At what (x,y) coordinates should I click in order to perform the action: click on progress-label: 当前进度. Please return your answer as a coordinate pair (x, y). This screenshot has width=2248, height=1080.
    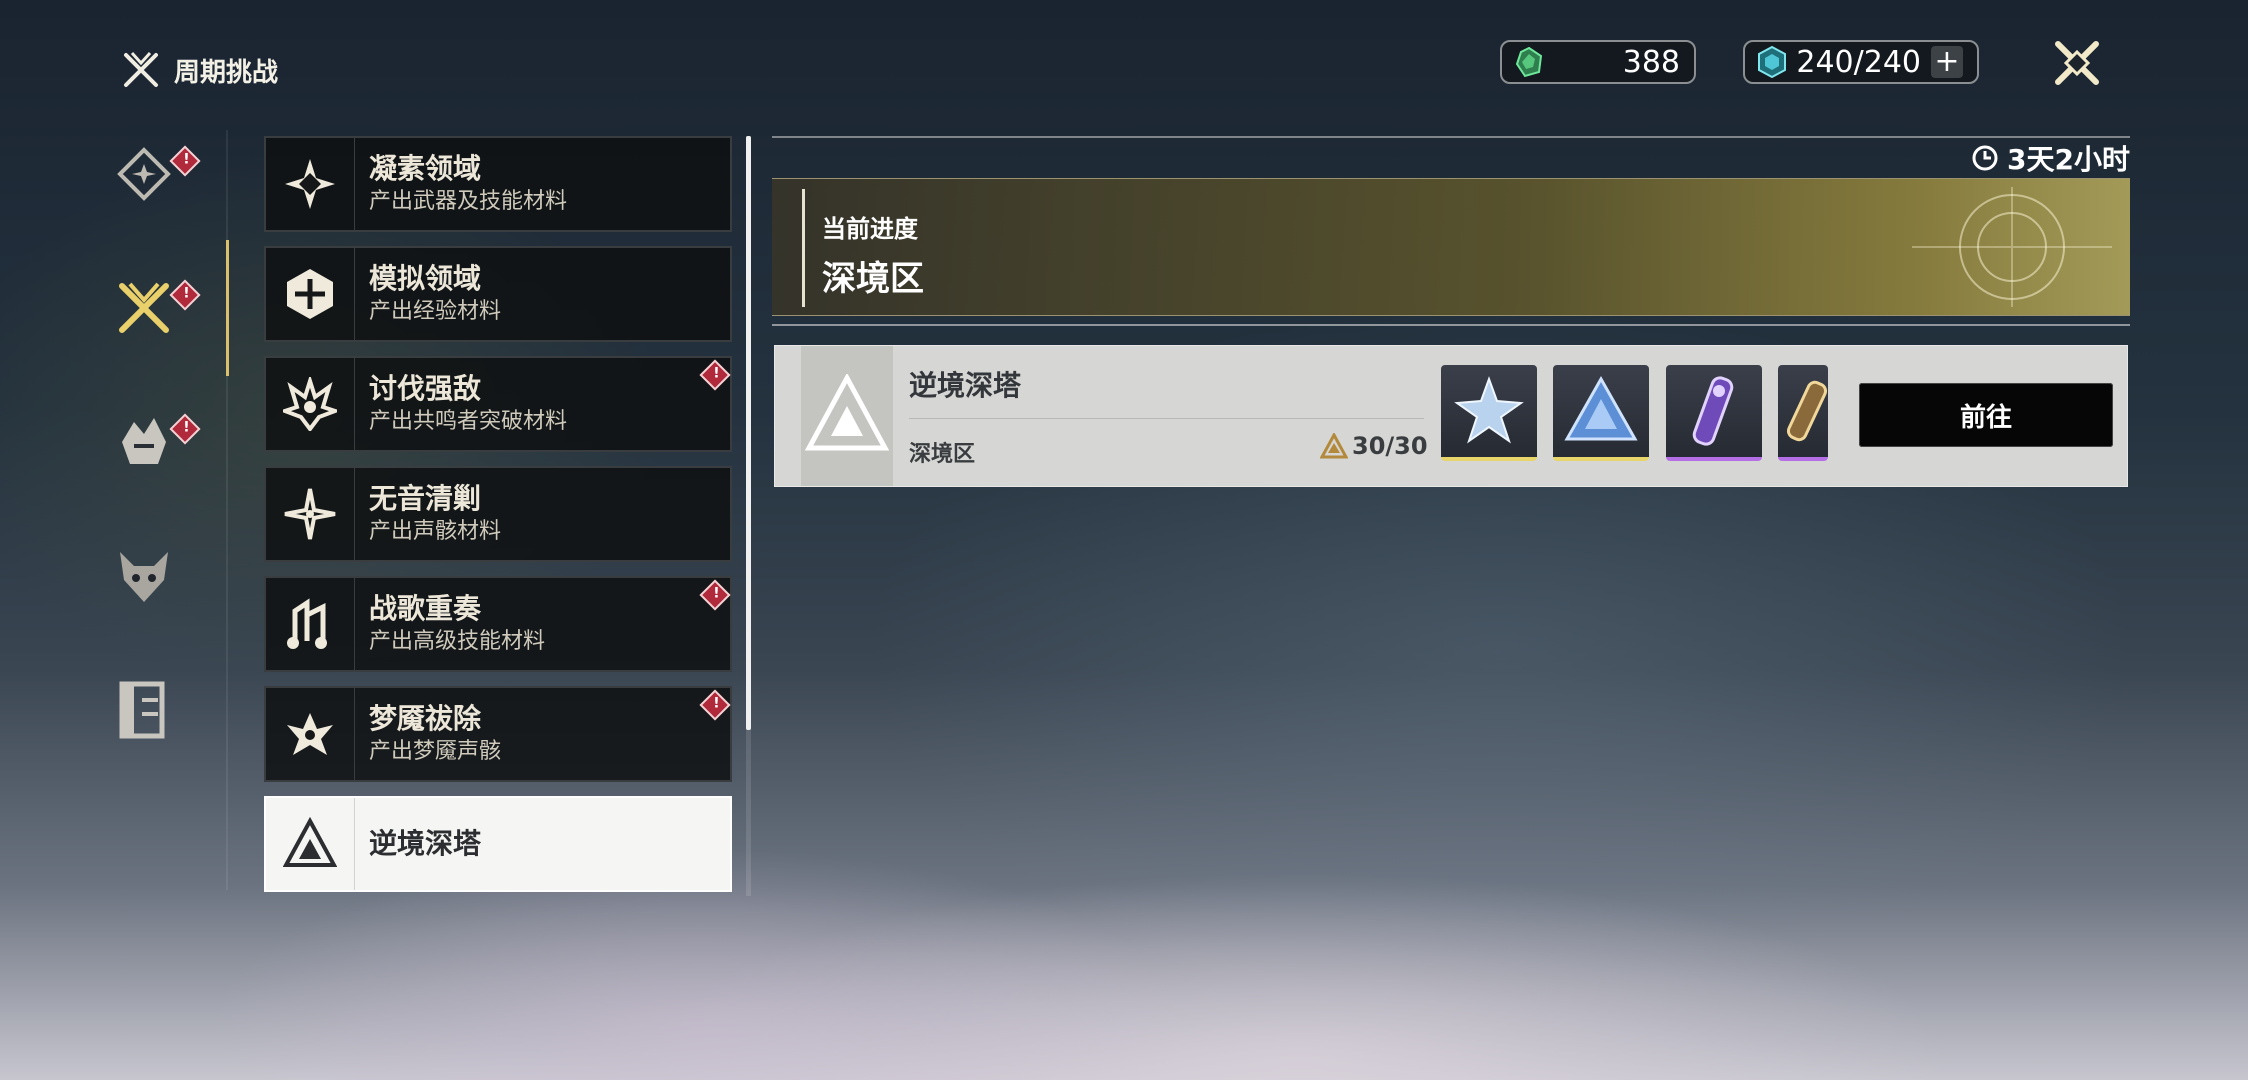
    Looking at the image, I should click on (870, 229).